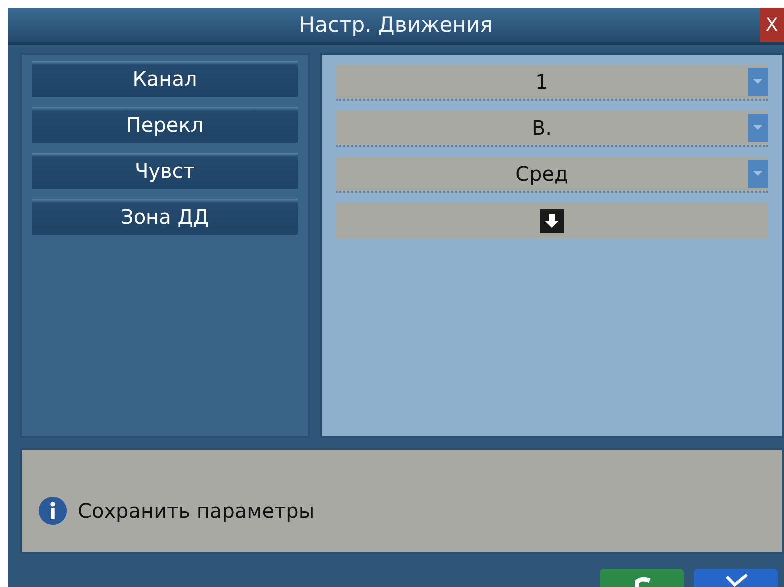  Describe the element at coordinates (396, 25) in the screenshot. I see `window-title: Настр. Движения` at that location.